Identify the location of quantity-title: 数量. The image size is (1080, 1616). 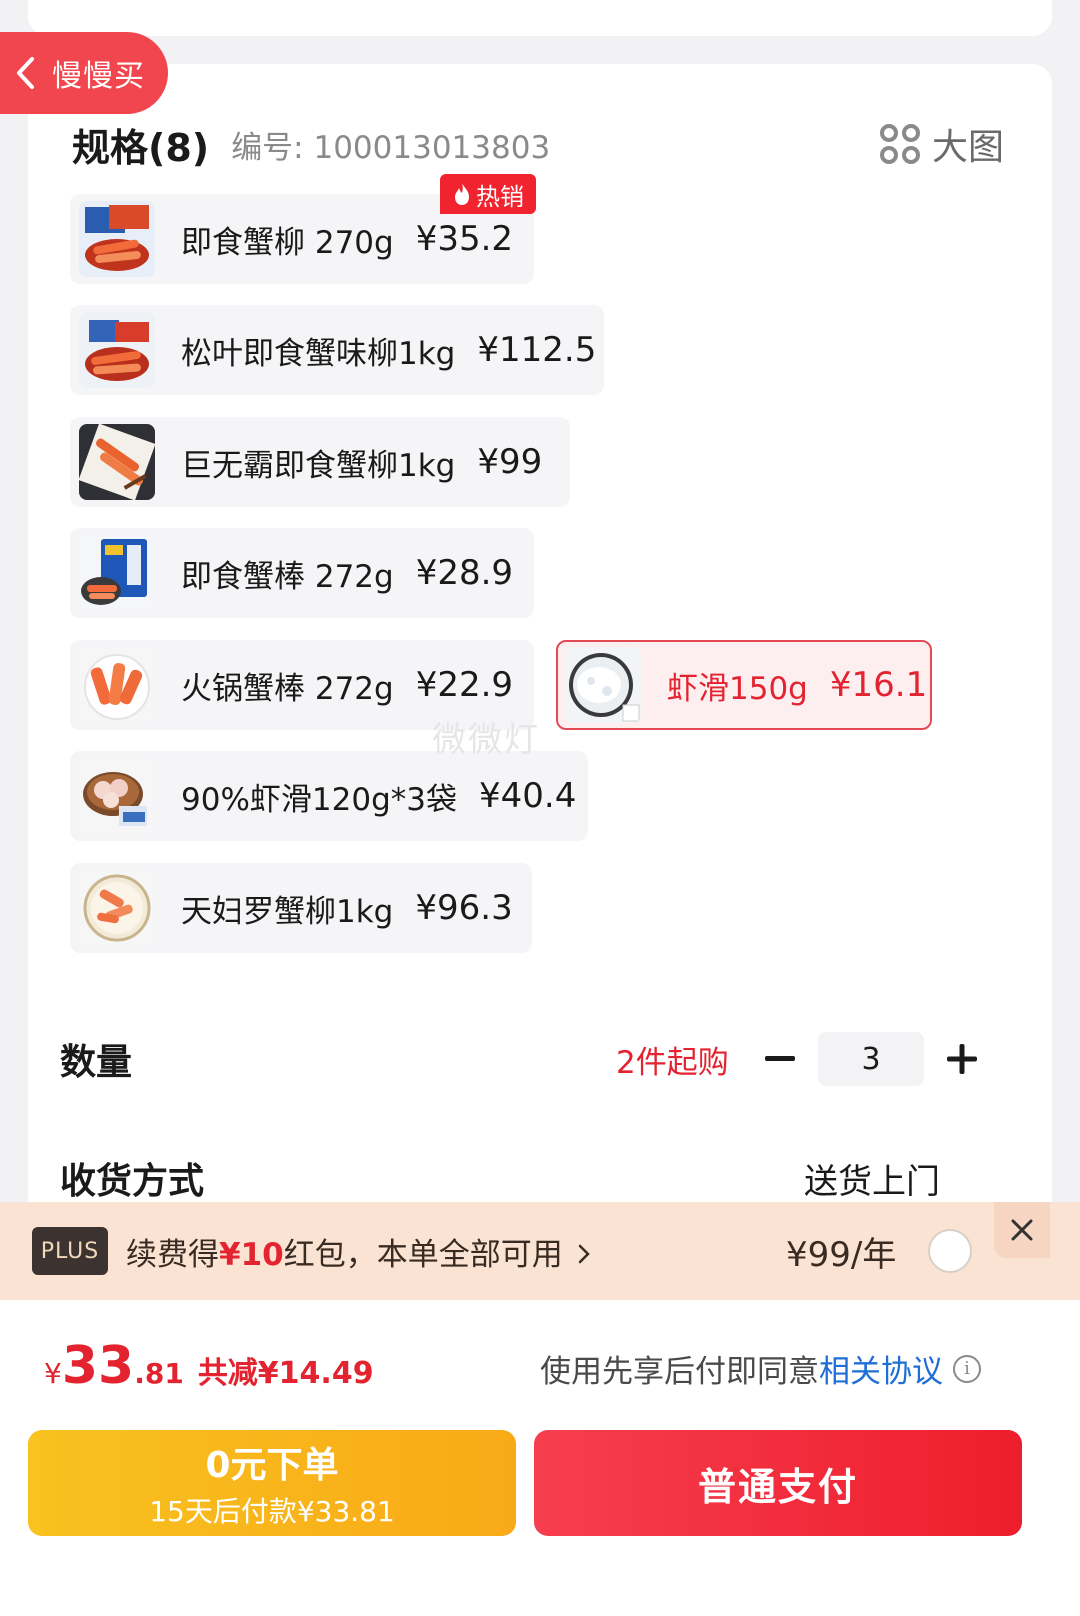
(96, 1062).